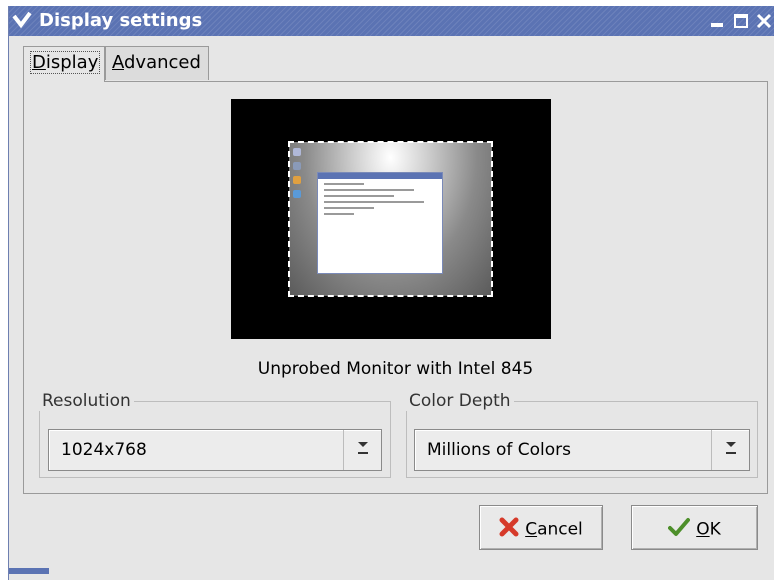 The image size is (774, 580). Describe the element at coordinates (694, 527) in the screenshot. I see `ok-button: OK` at that location.